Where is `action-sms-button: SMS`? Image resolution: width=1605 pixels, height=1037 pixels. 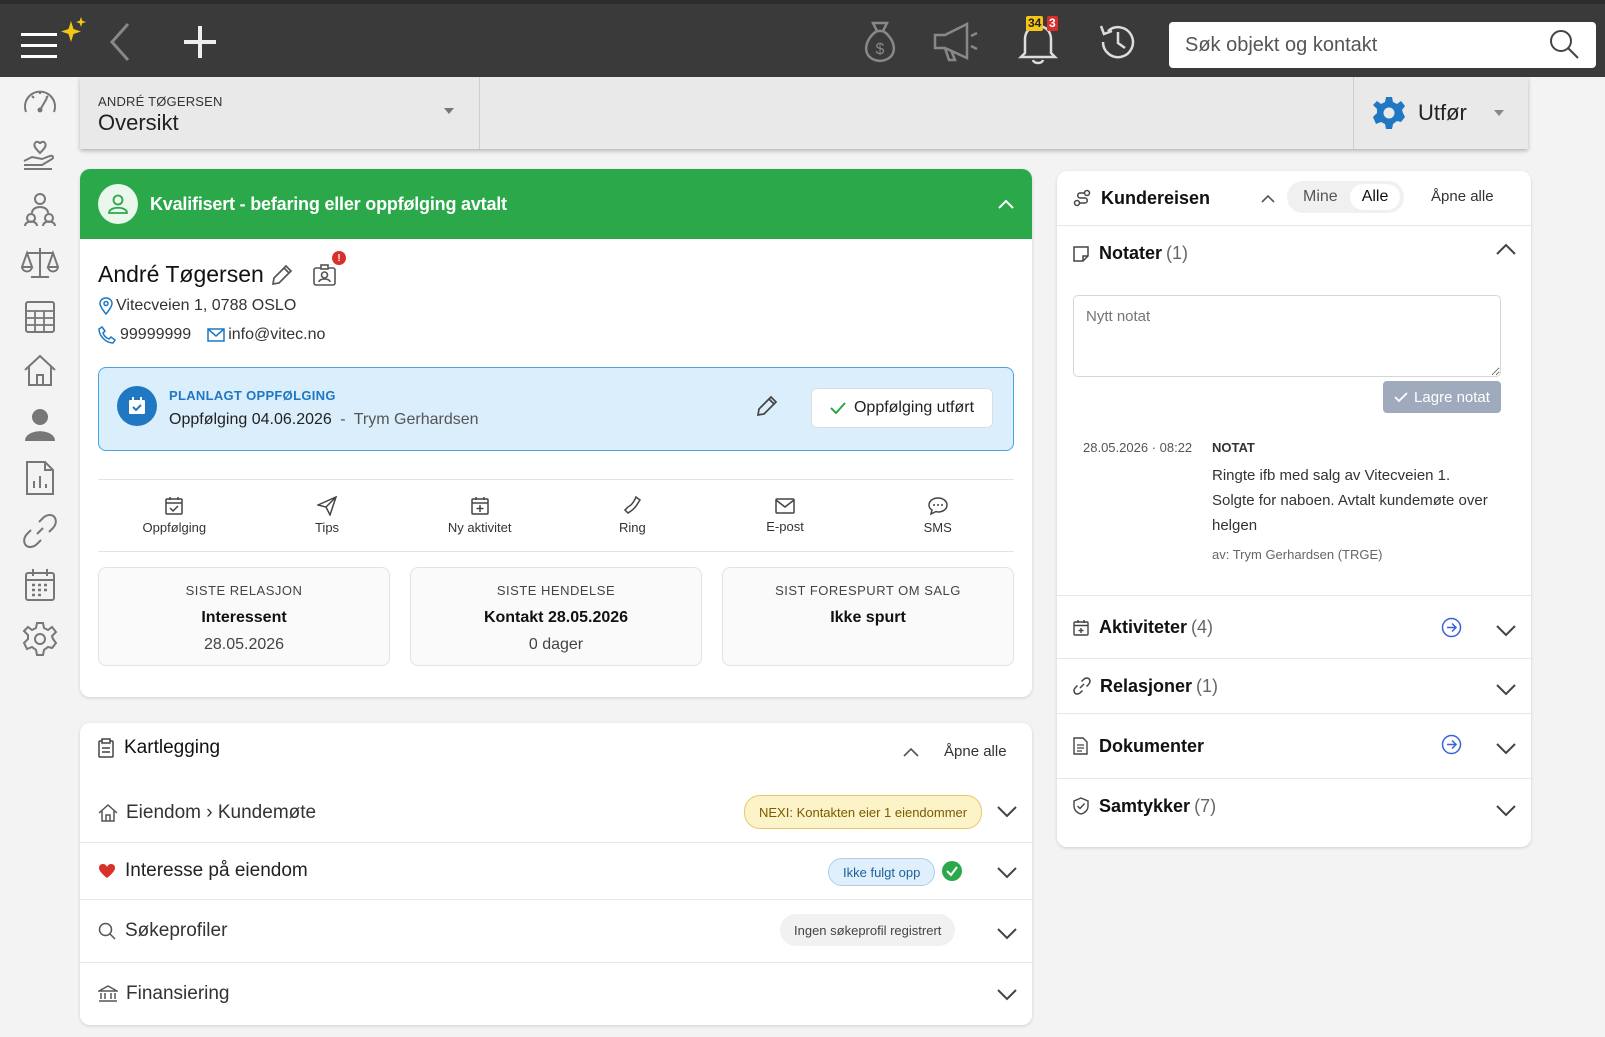
action-sms-button: SMS is located at coordinates (937, 515).